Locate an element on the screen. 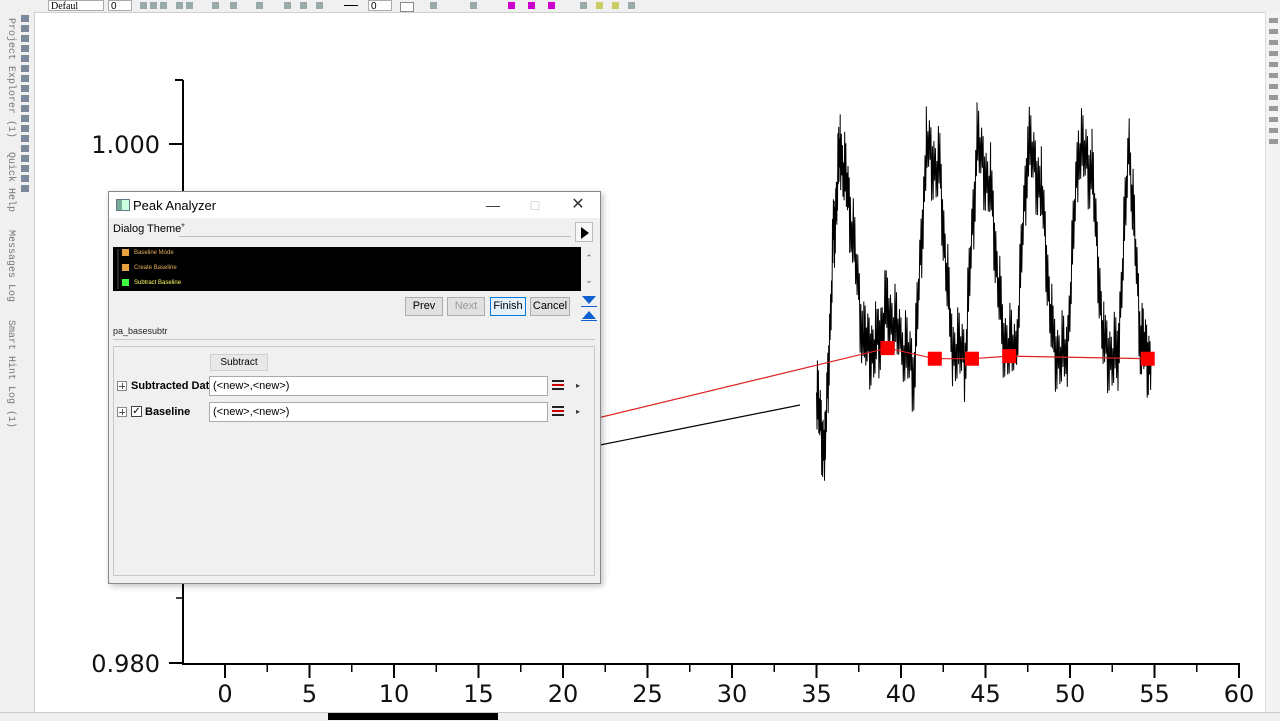 The width and height of the screenshot is (1280, 721). x-tick-label: 35 is located at coordinates (816, 694).